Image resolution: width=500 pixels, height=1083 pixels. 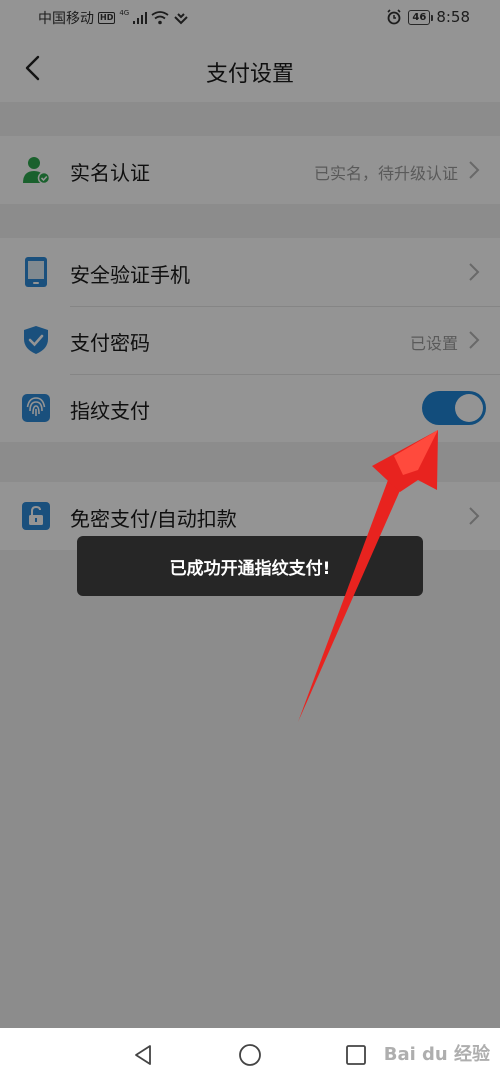 I want to click on triangle-back-icon, so click(x=143, y=1055).